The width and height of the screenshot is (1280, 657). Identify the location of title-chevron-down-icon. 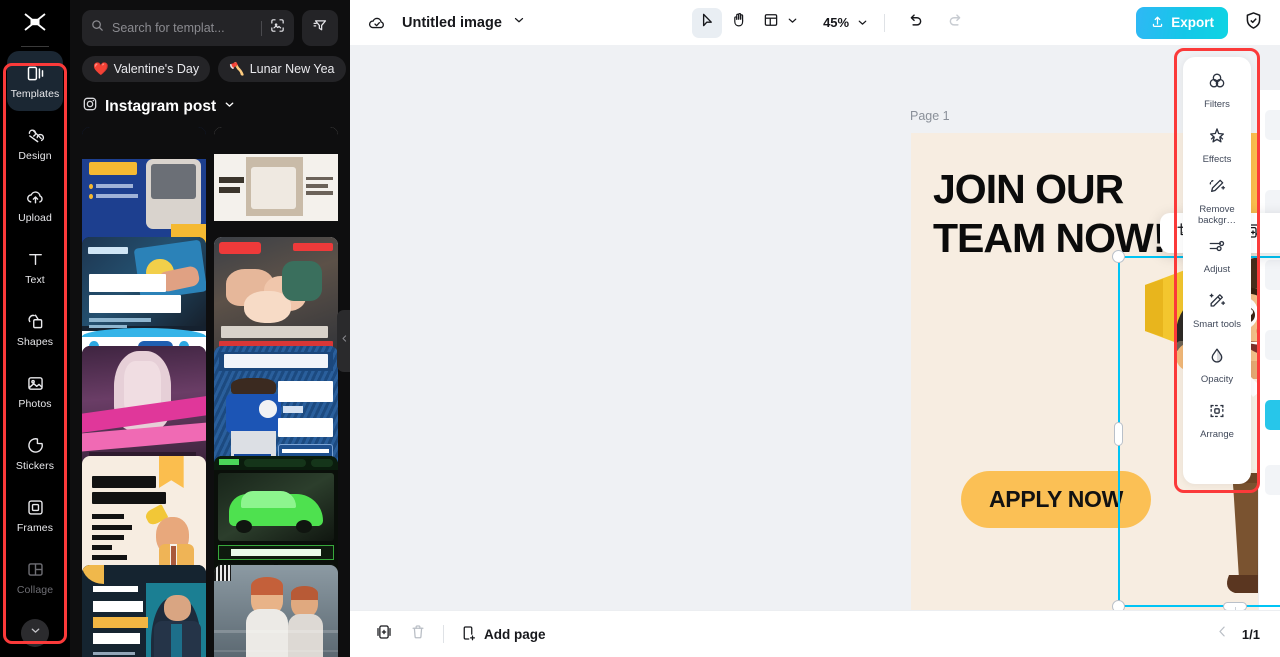
(519, 22).